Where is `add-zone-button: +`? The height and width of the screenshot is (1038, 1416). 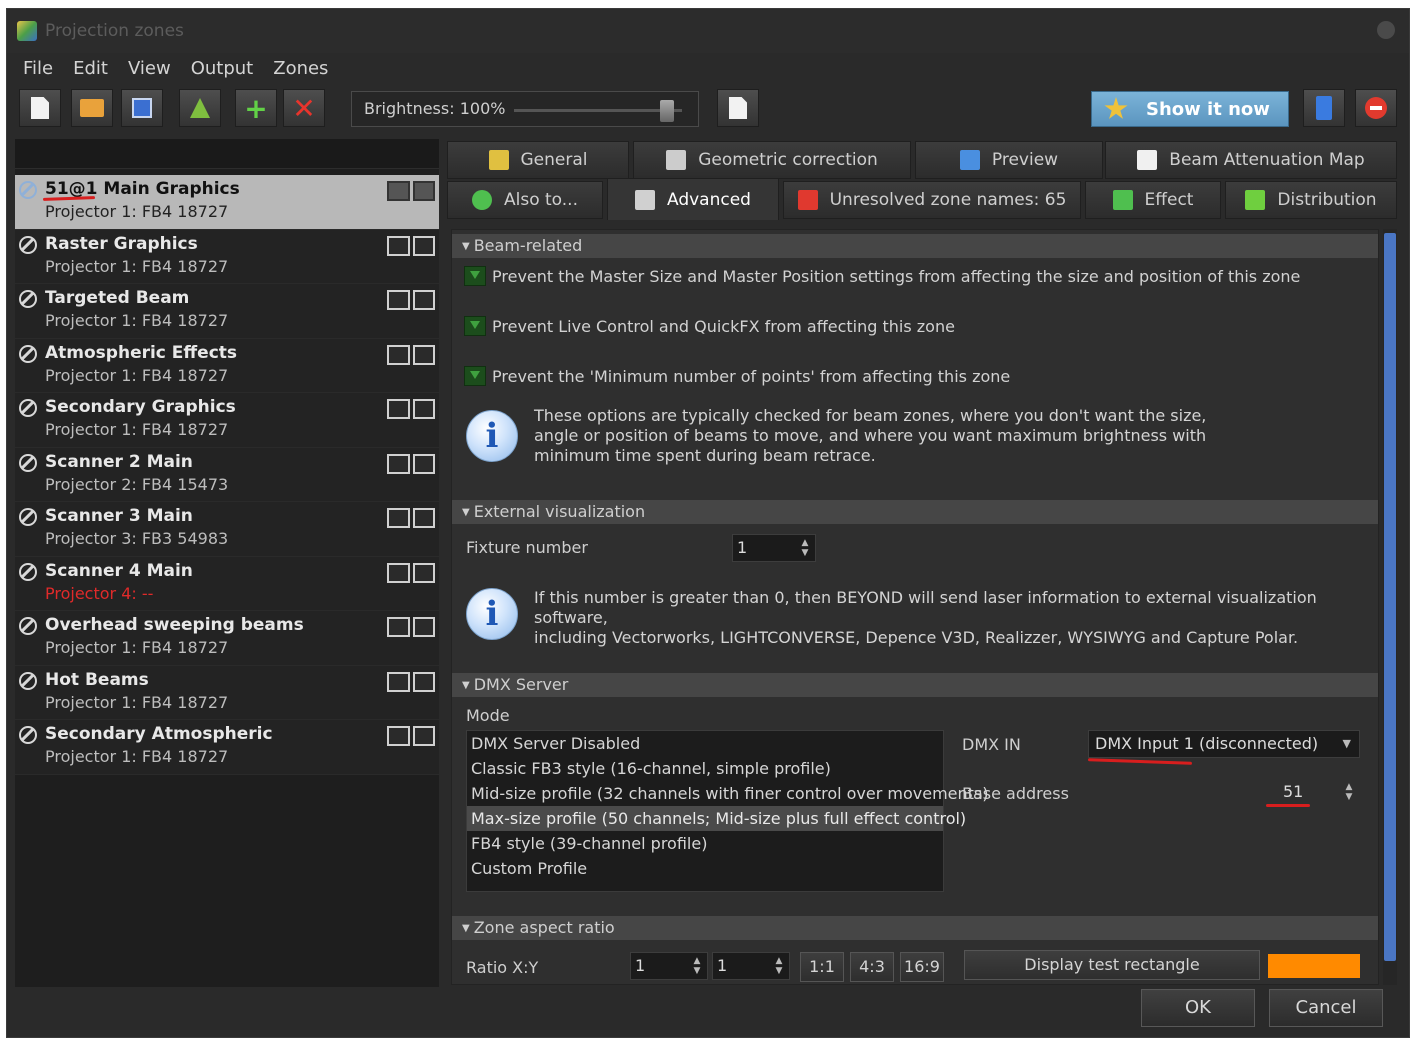 add-zone-button: + is located at coordinates (256, 108).